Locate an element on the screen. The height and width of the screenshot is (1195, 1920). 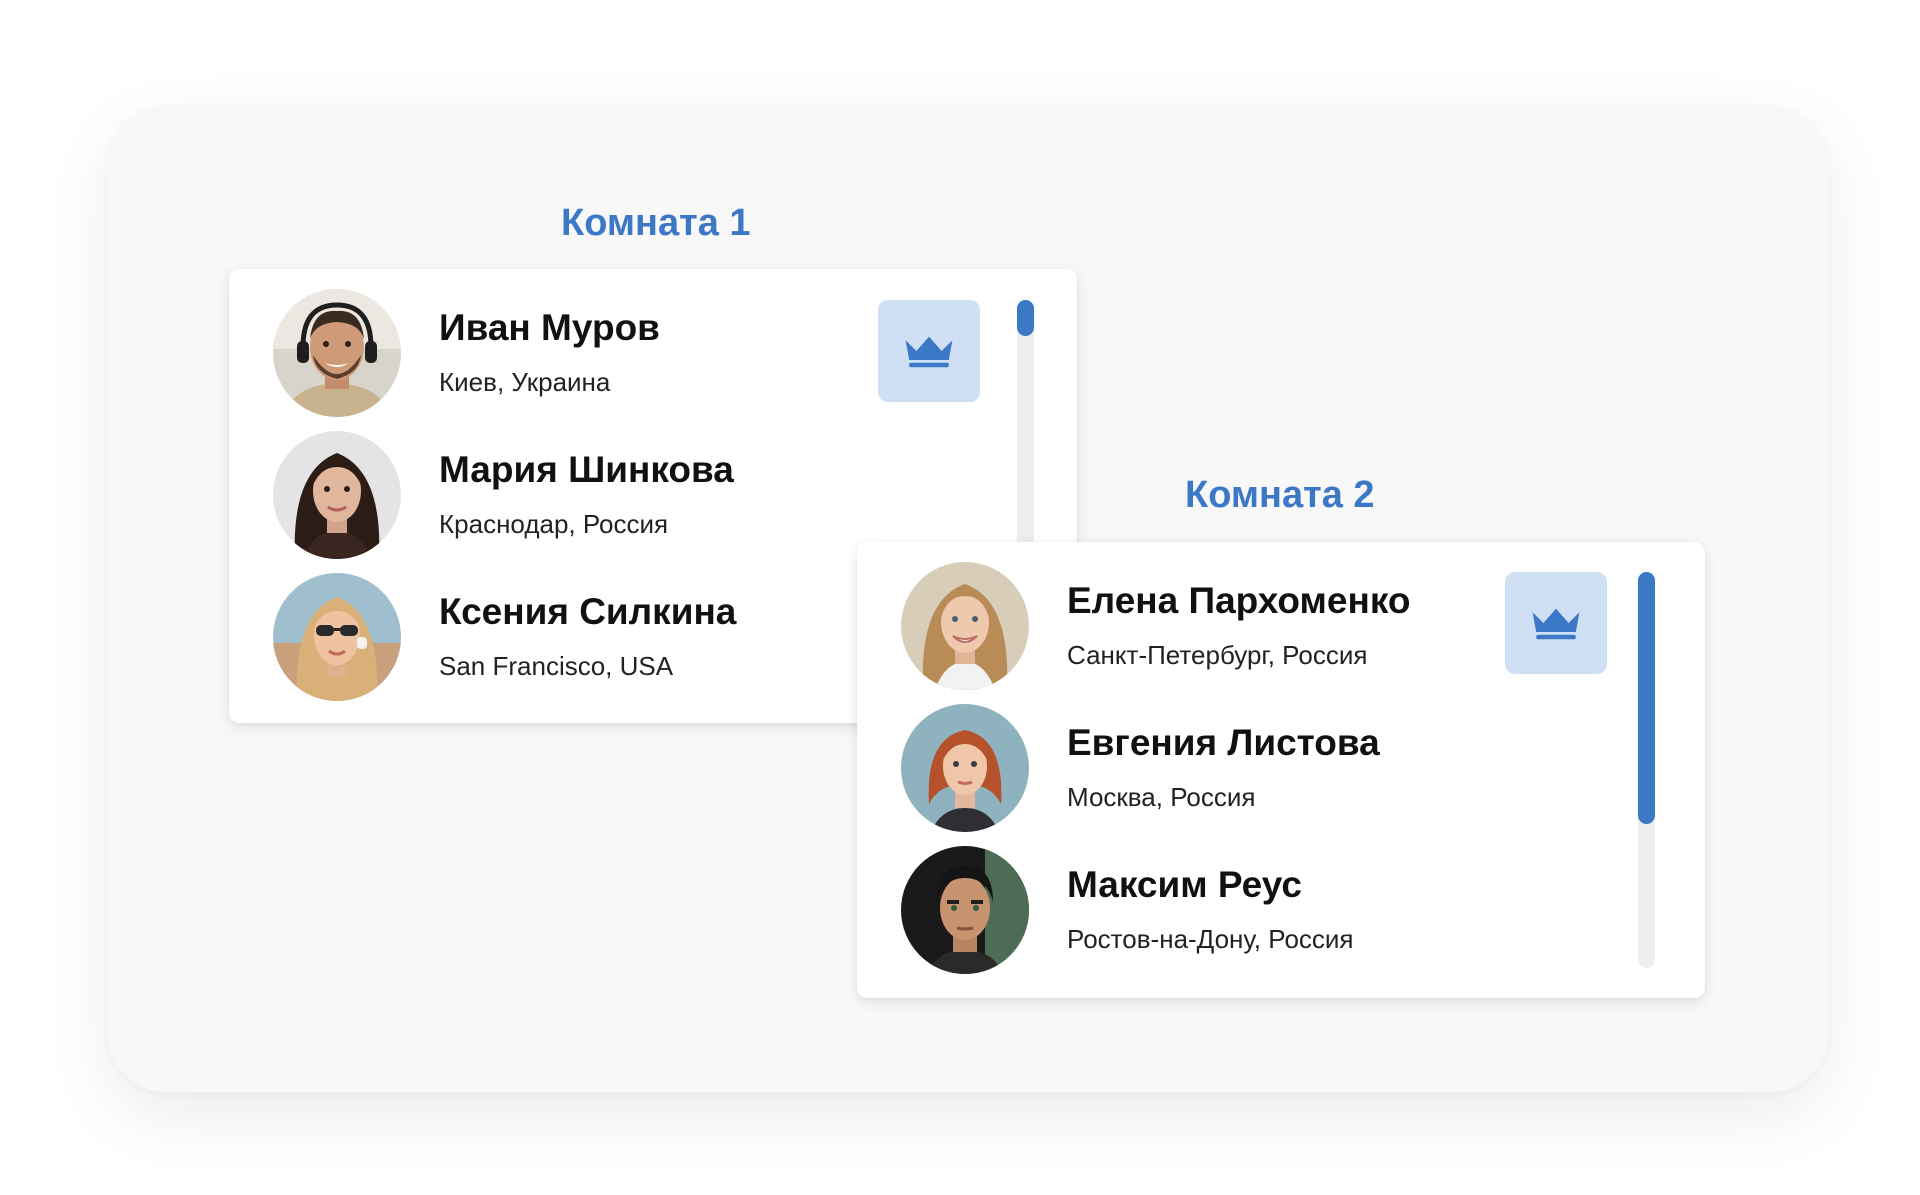
member-row: Евгения Листова Москва, Россия is located at coordinates (1201, 768).